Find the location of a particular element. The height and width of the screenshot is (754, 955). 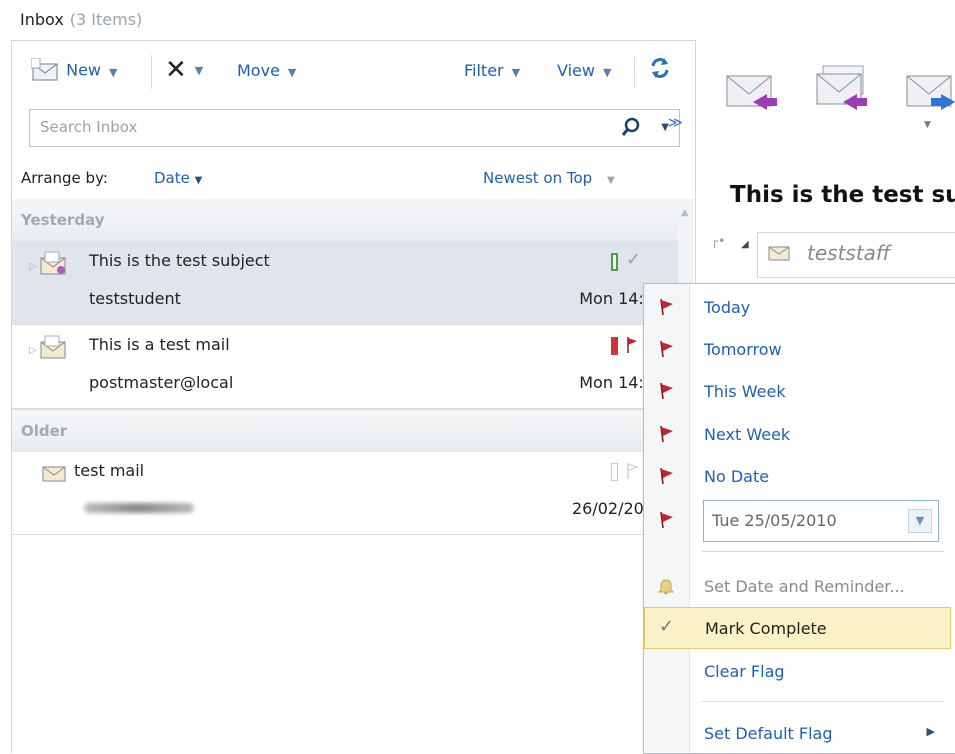

arrange-by-dropdown: Date ▼ is located at coordinates (178, 178).